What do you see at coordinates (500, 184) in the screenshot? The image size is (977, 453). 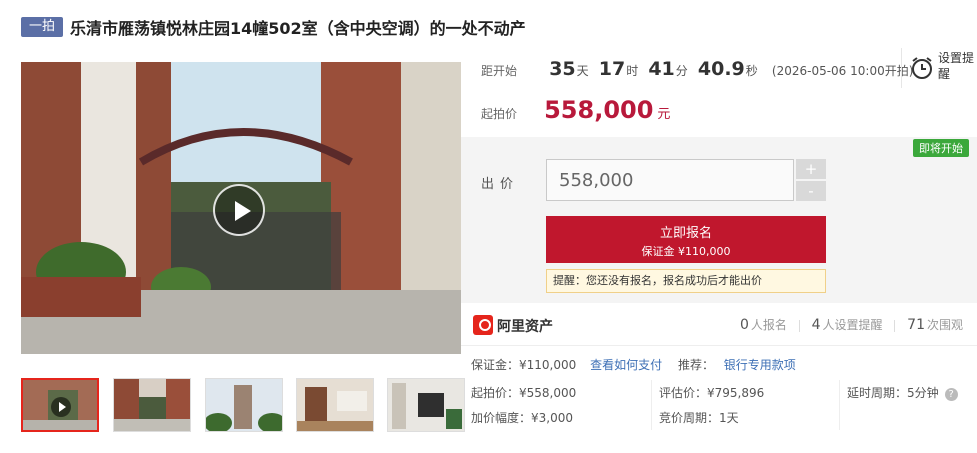 I see `bid-label: 出价` at bounding box center [500, 184].